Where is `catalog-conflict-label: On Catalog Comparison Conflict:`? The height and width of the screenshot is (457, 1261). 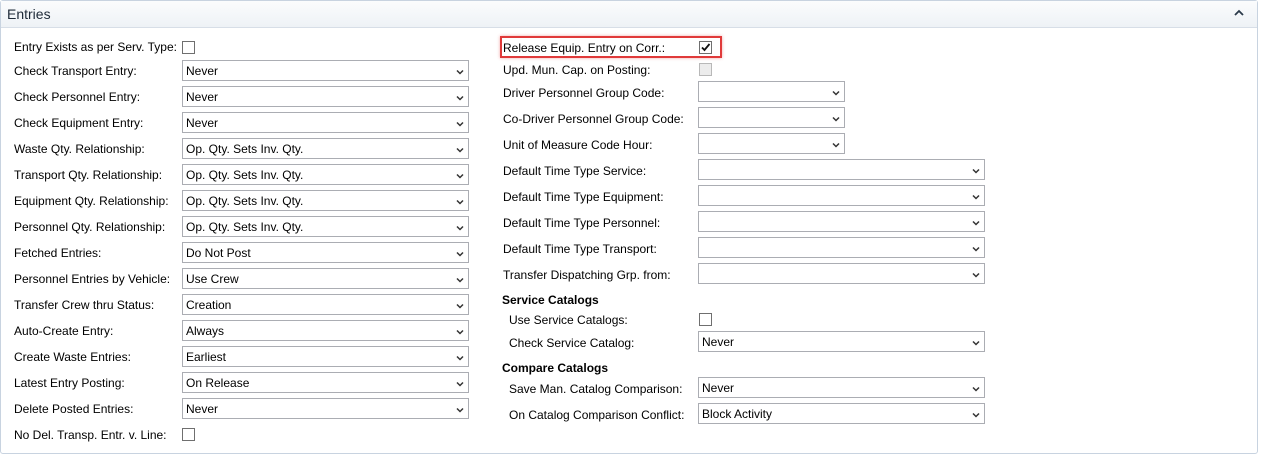
catalog-conflict-label: On Catalog Comparison Conflict: is located at coordinates (597, 415).